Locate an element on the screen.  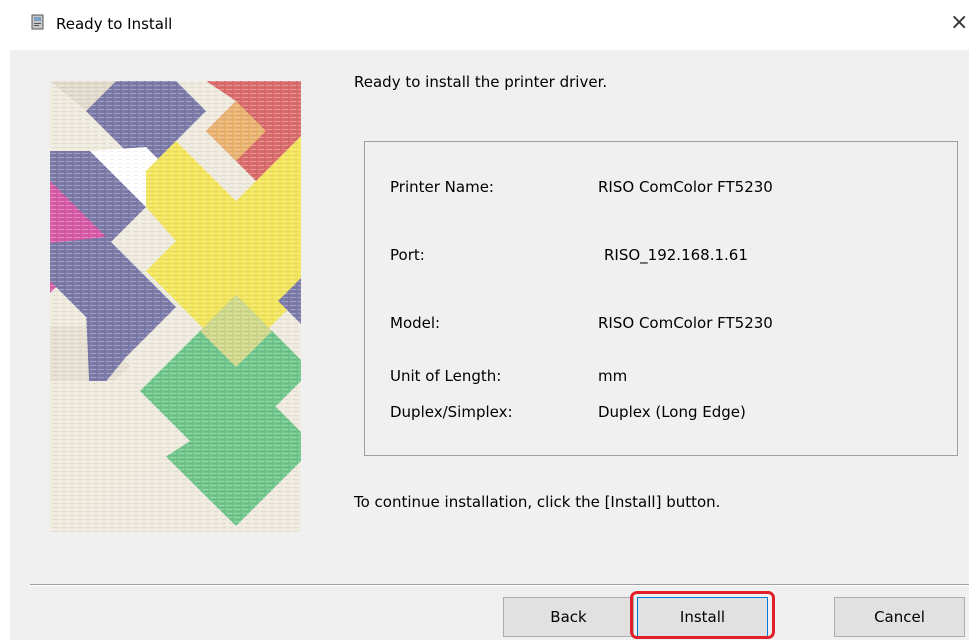
duplex-simplex-label: Duplex/Simplex: is located at coordinates (451, 412).